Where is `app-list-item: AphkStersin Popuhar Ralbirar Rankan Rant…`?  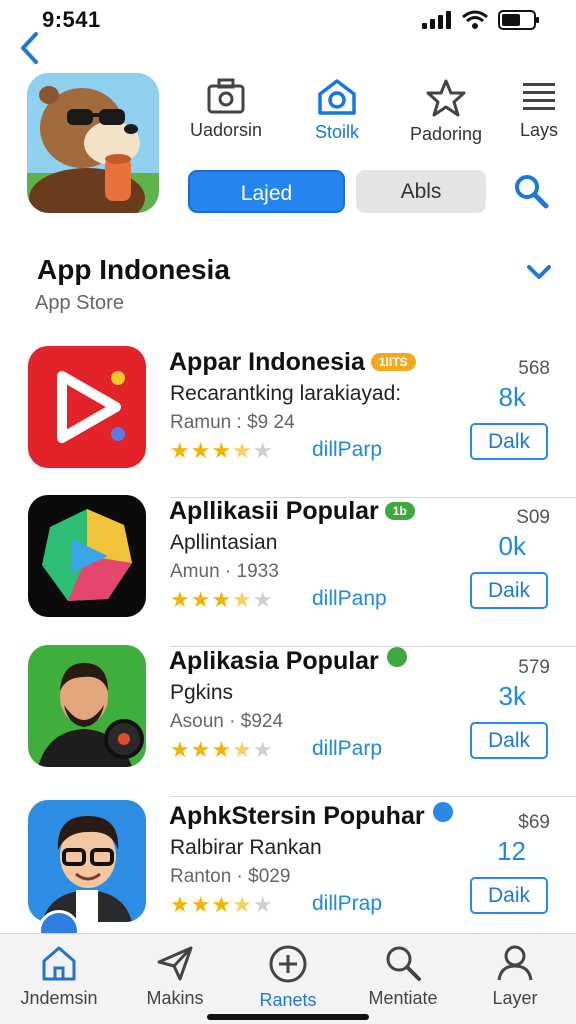
app-list-item: AphkStersin Popuhar Ralbirar Rankan Rant… is located at coordinates (288, 876).